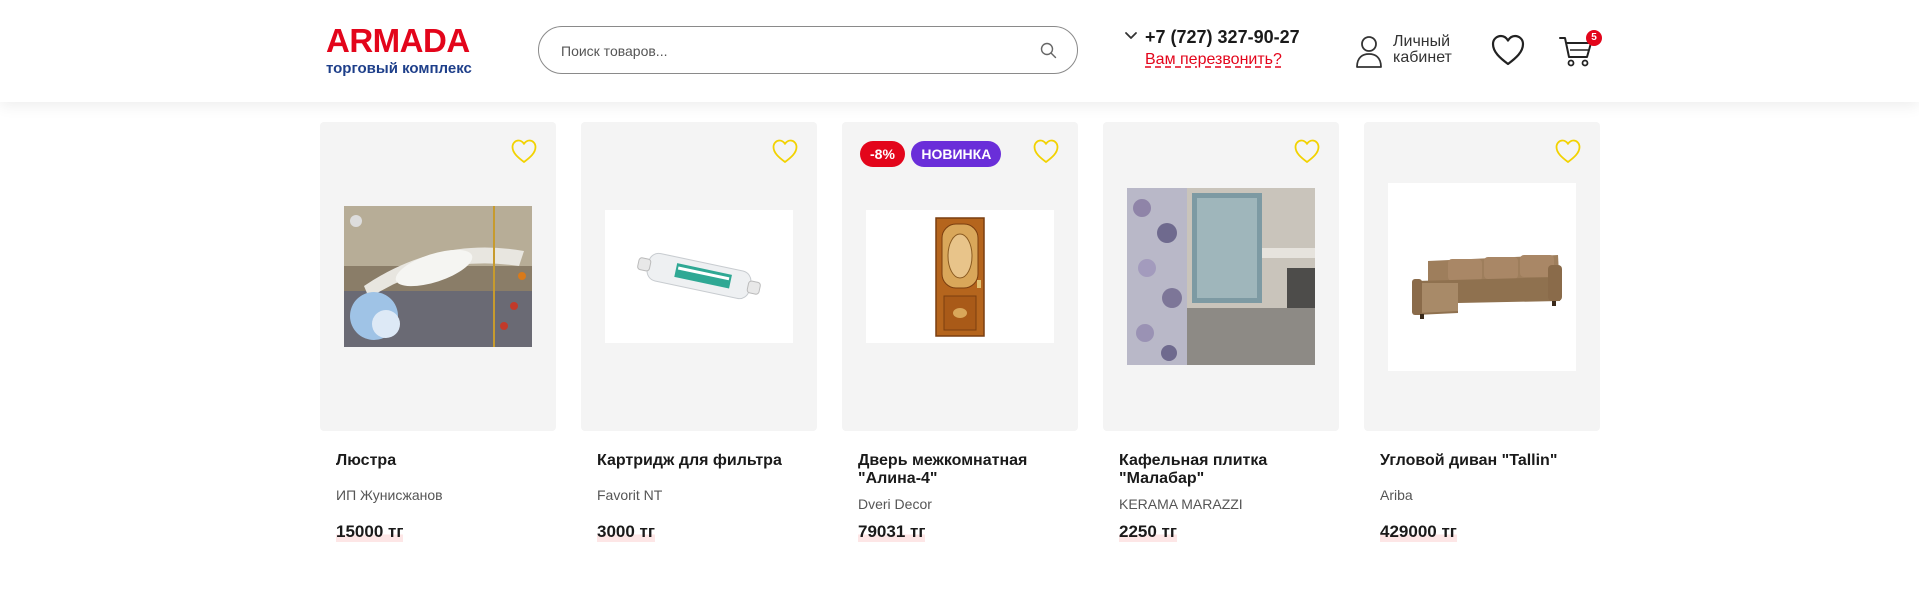 Image resolution: width=1919 pixels, height=606 pixels. I want to click on cart-button: 5, so click(1580, 50).